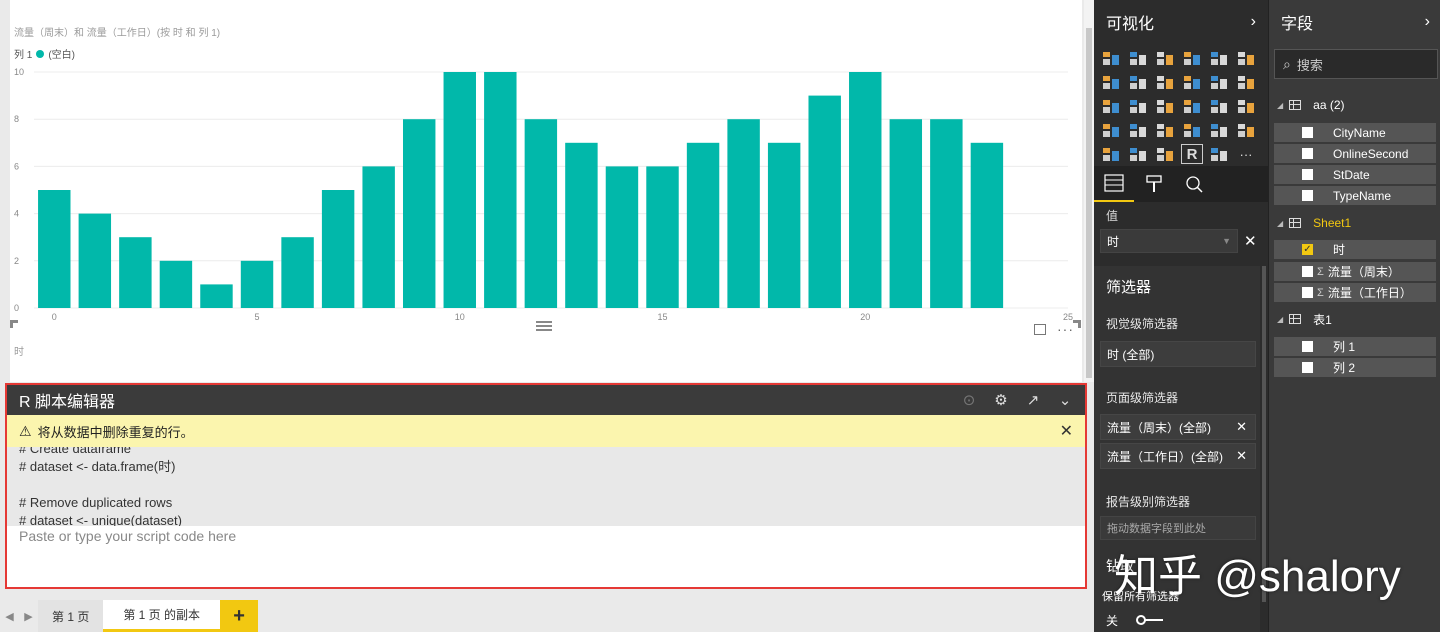  Describe the element at coordinates (1065, 329) in the screenshot. I see `more-options-icon: ···` at that location.